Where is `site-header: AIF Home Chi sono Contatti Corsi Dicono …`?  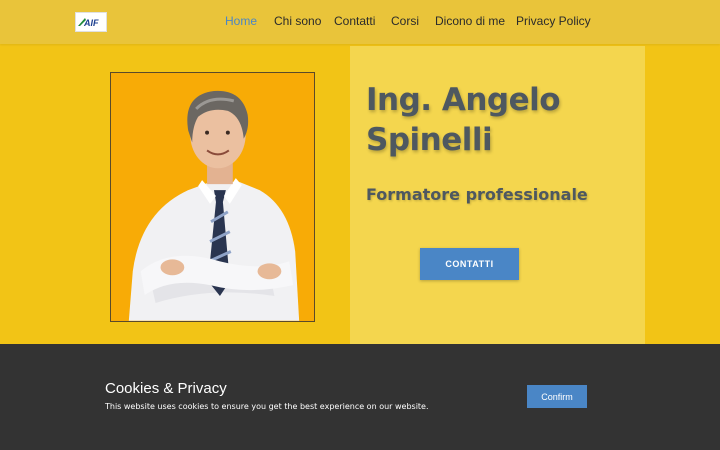
site-header: AIF Home Chi sono Contatti Corsi Dicono … is located at coordinates (360, 22).